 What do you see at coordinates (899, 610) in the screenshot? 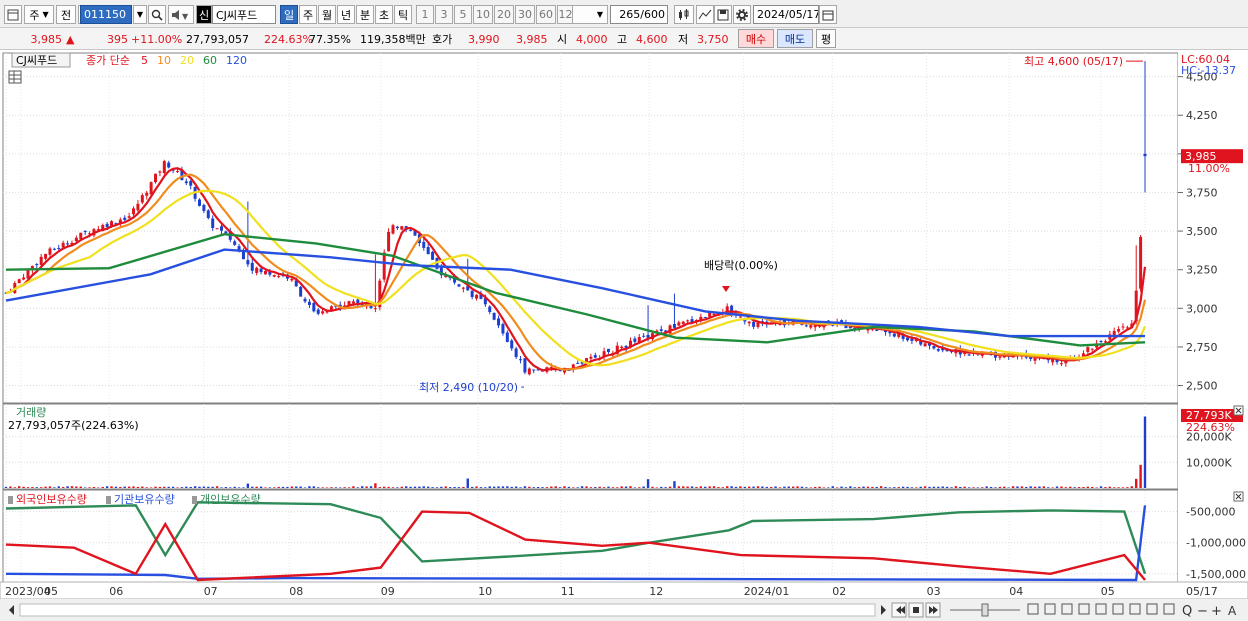
I see `first-page-icon` at bounding box center [899, 610].